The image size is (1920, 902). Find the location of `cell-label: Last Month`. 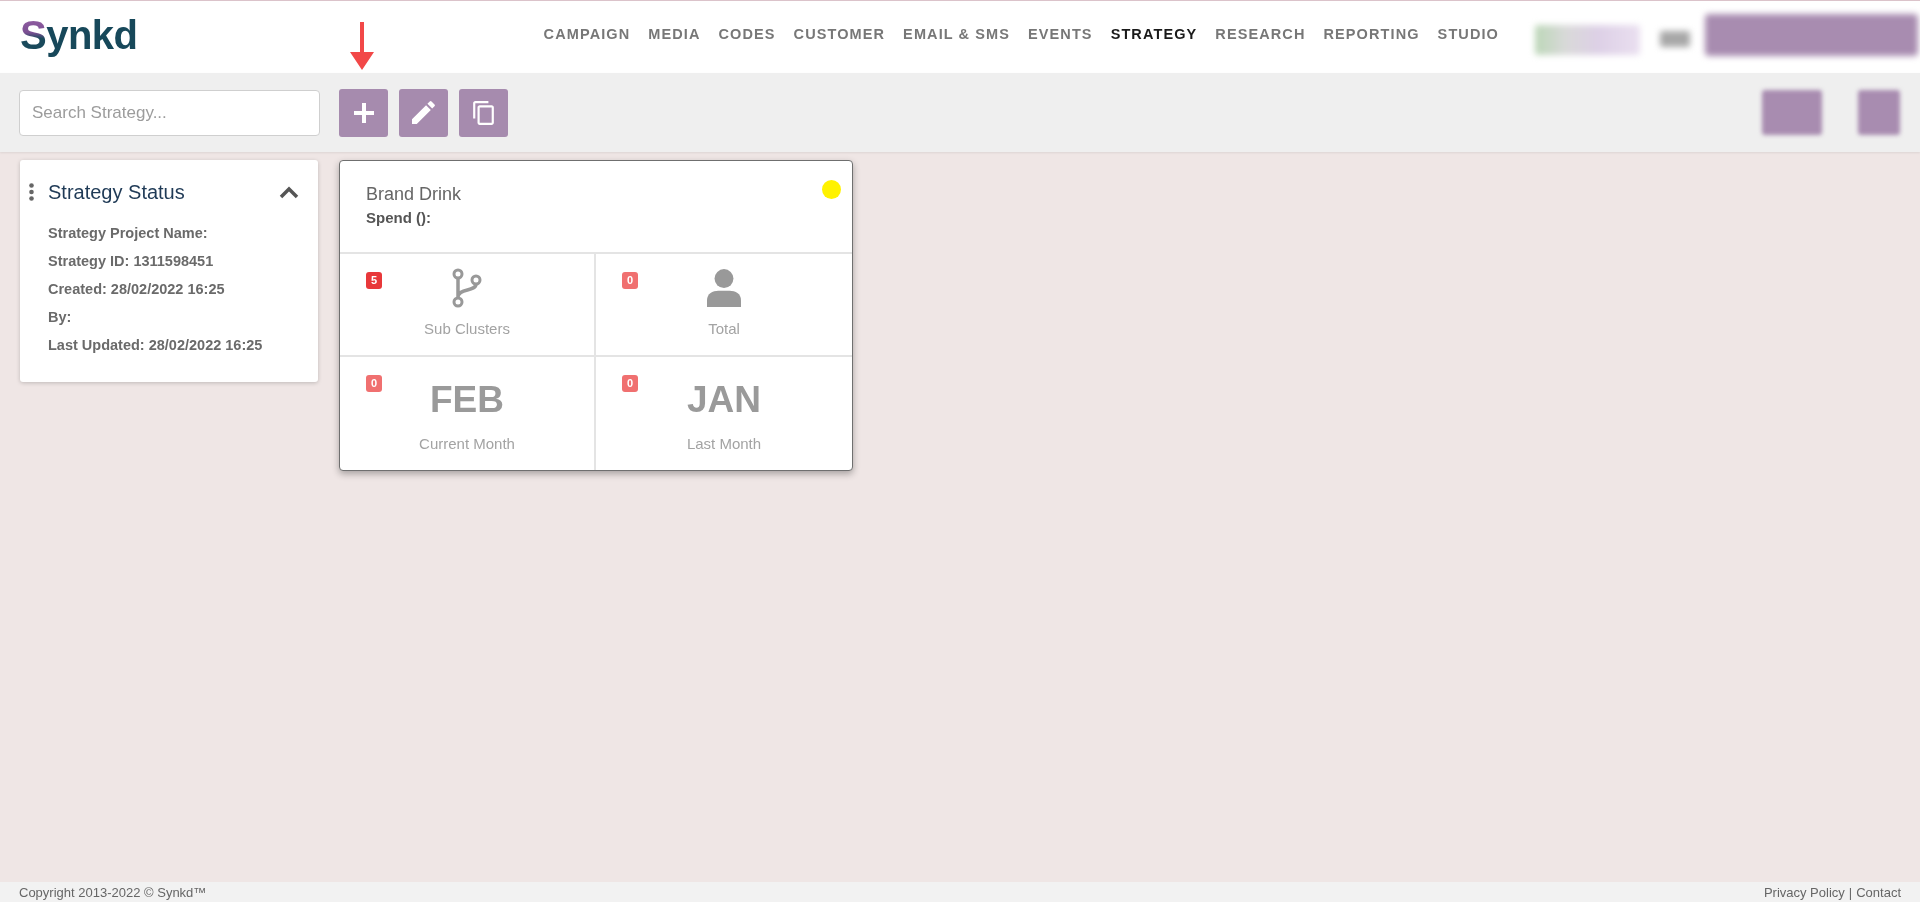

cell-label: Last Month is located at coordinates (724, 444).